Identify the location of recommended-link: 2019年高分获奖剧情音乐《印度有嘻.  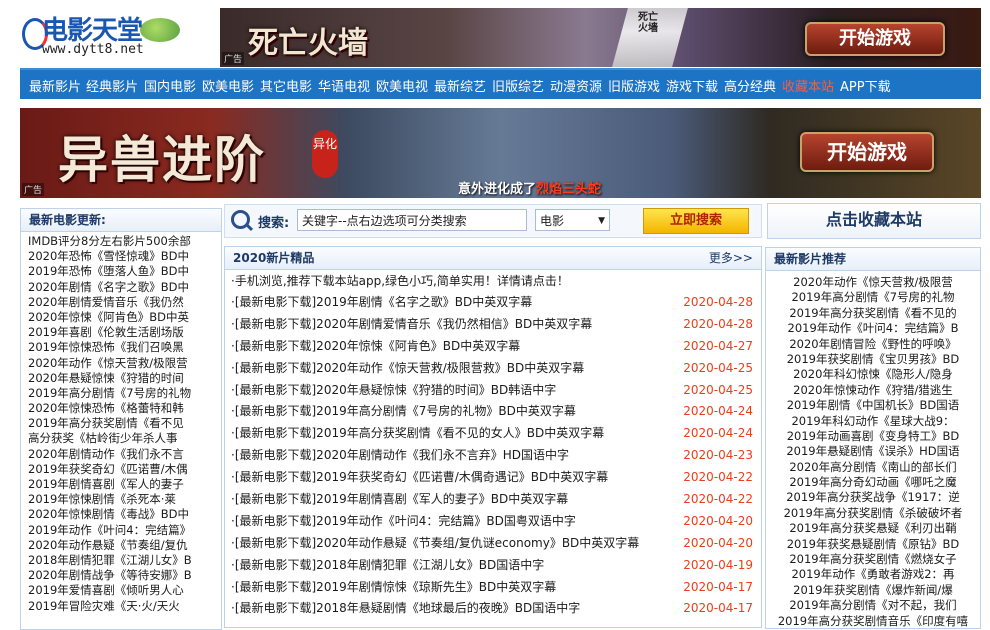
(873, 621).